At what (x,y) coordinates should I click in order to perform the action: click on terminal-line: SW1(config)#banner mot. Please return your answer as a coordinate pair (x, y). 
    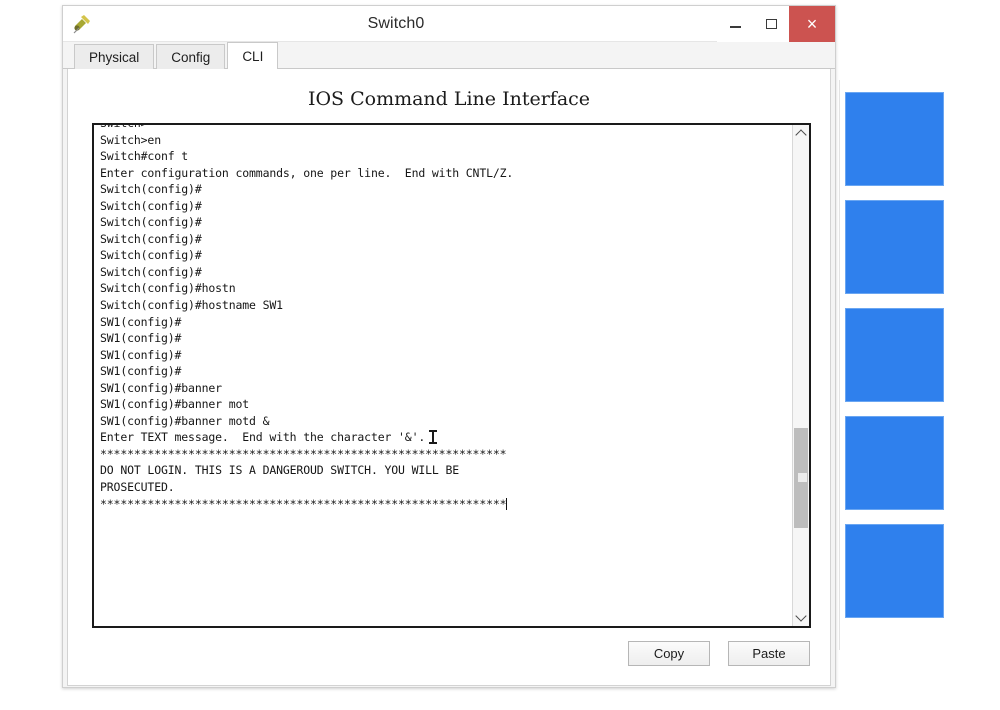
    Looking at the image, I should click on (175, 404).